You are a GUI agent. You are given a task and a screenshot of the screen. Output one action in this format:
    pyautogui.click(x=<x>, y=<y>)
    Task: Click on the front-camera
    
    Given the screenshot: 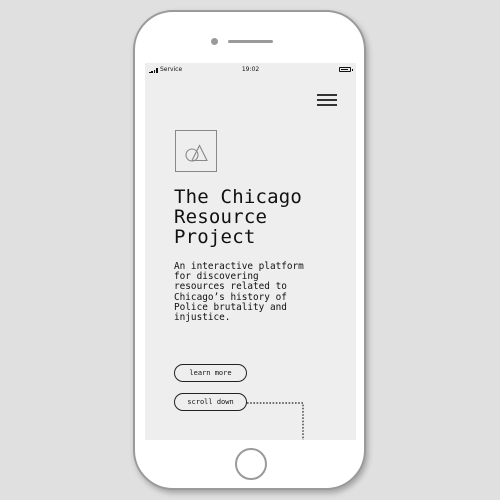 What is the action you would take?
    pyautogui.click(x=214, y=41)
    